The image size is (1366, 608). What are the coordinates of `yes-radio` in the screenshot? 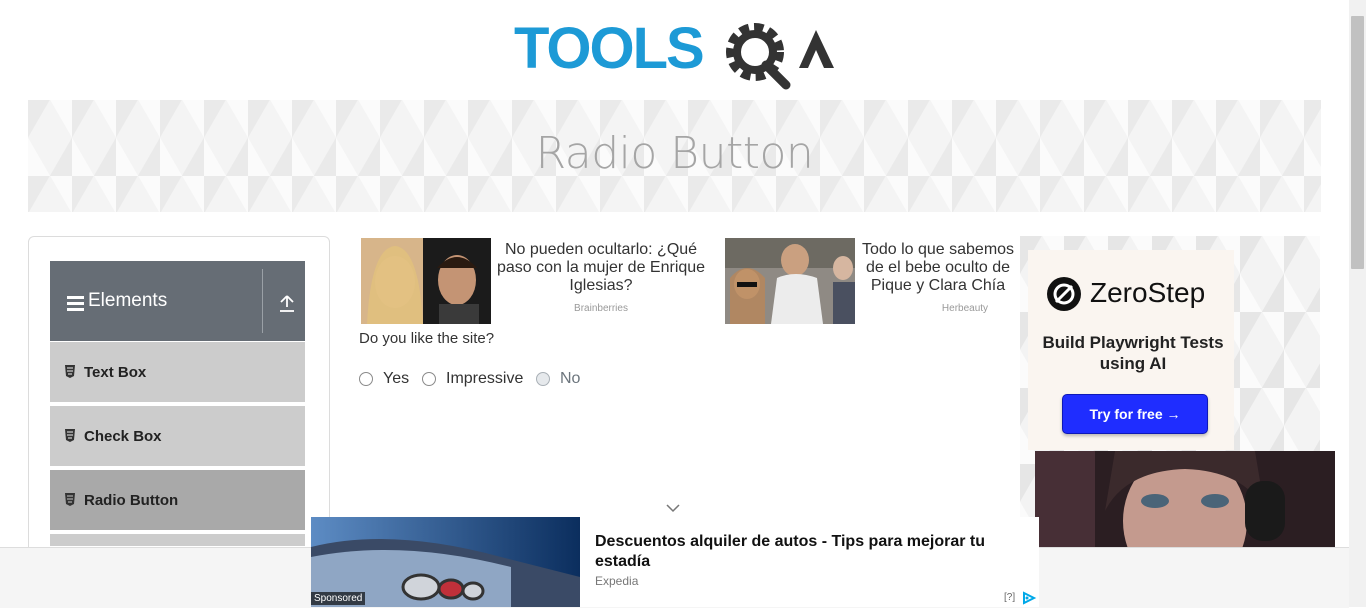 It's located at (366, 379).